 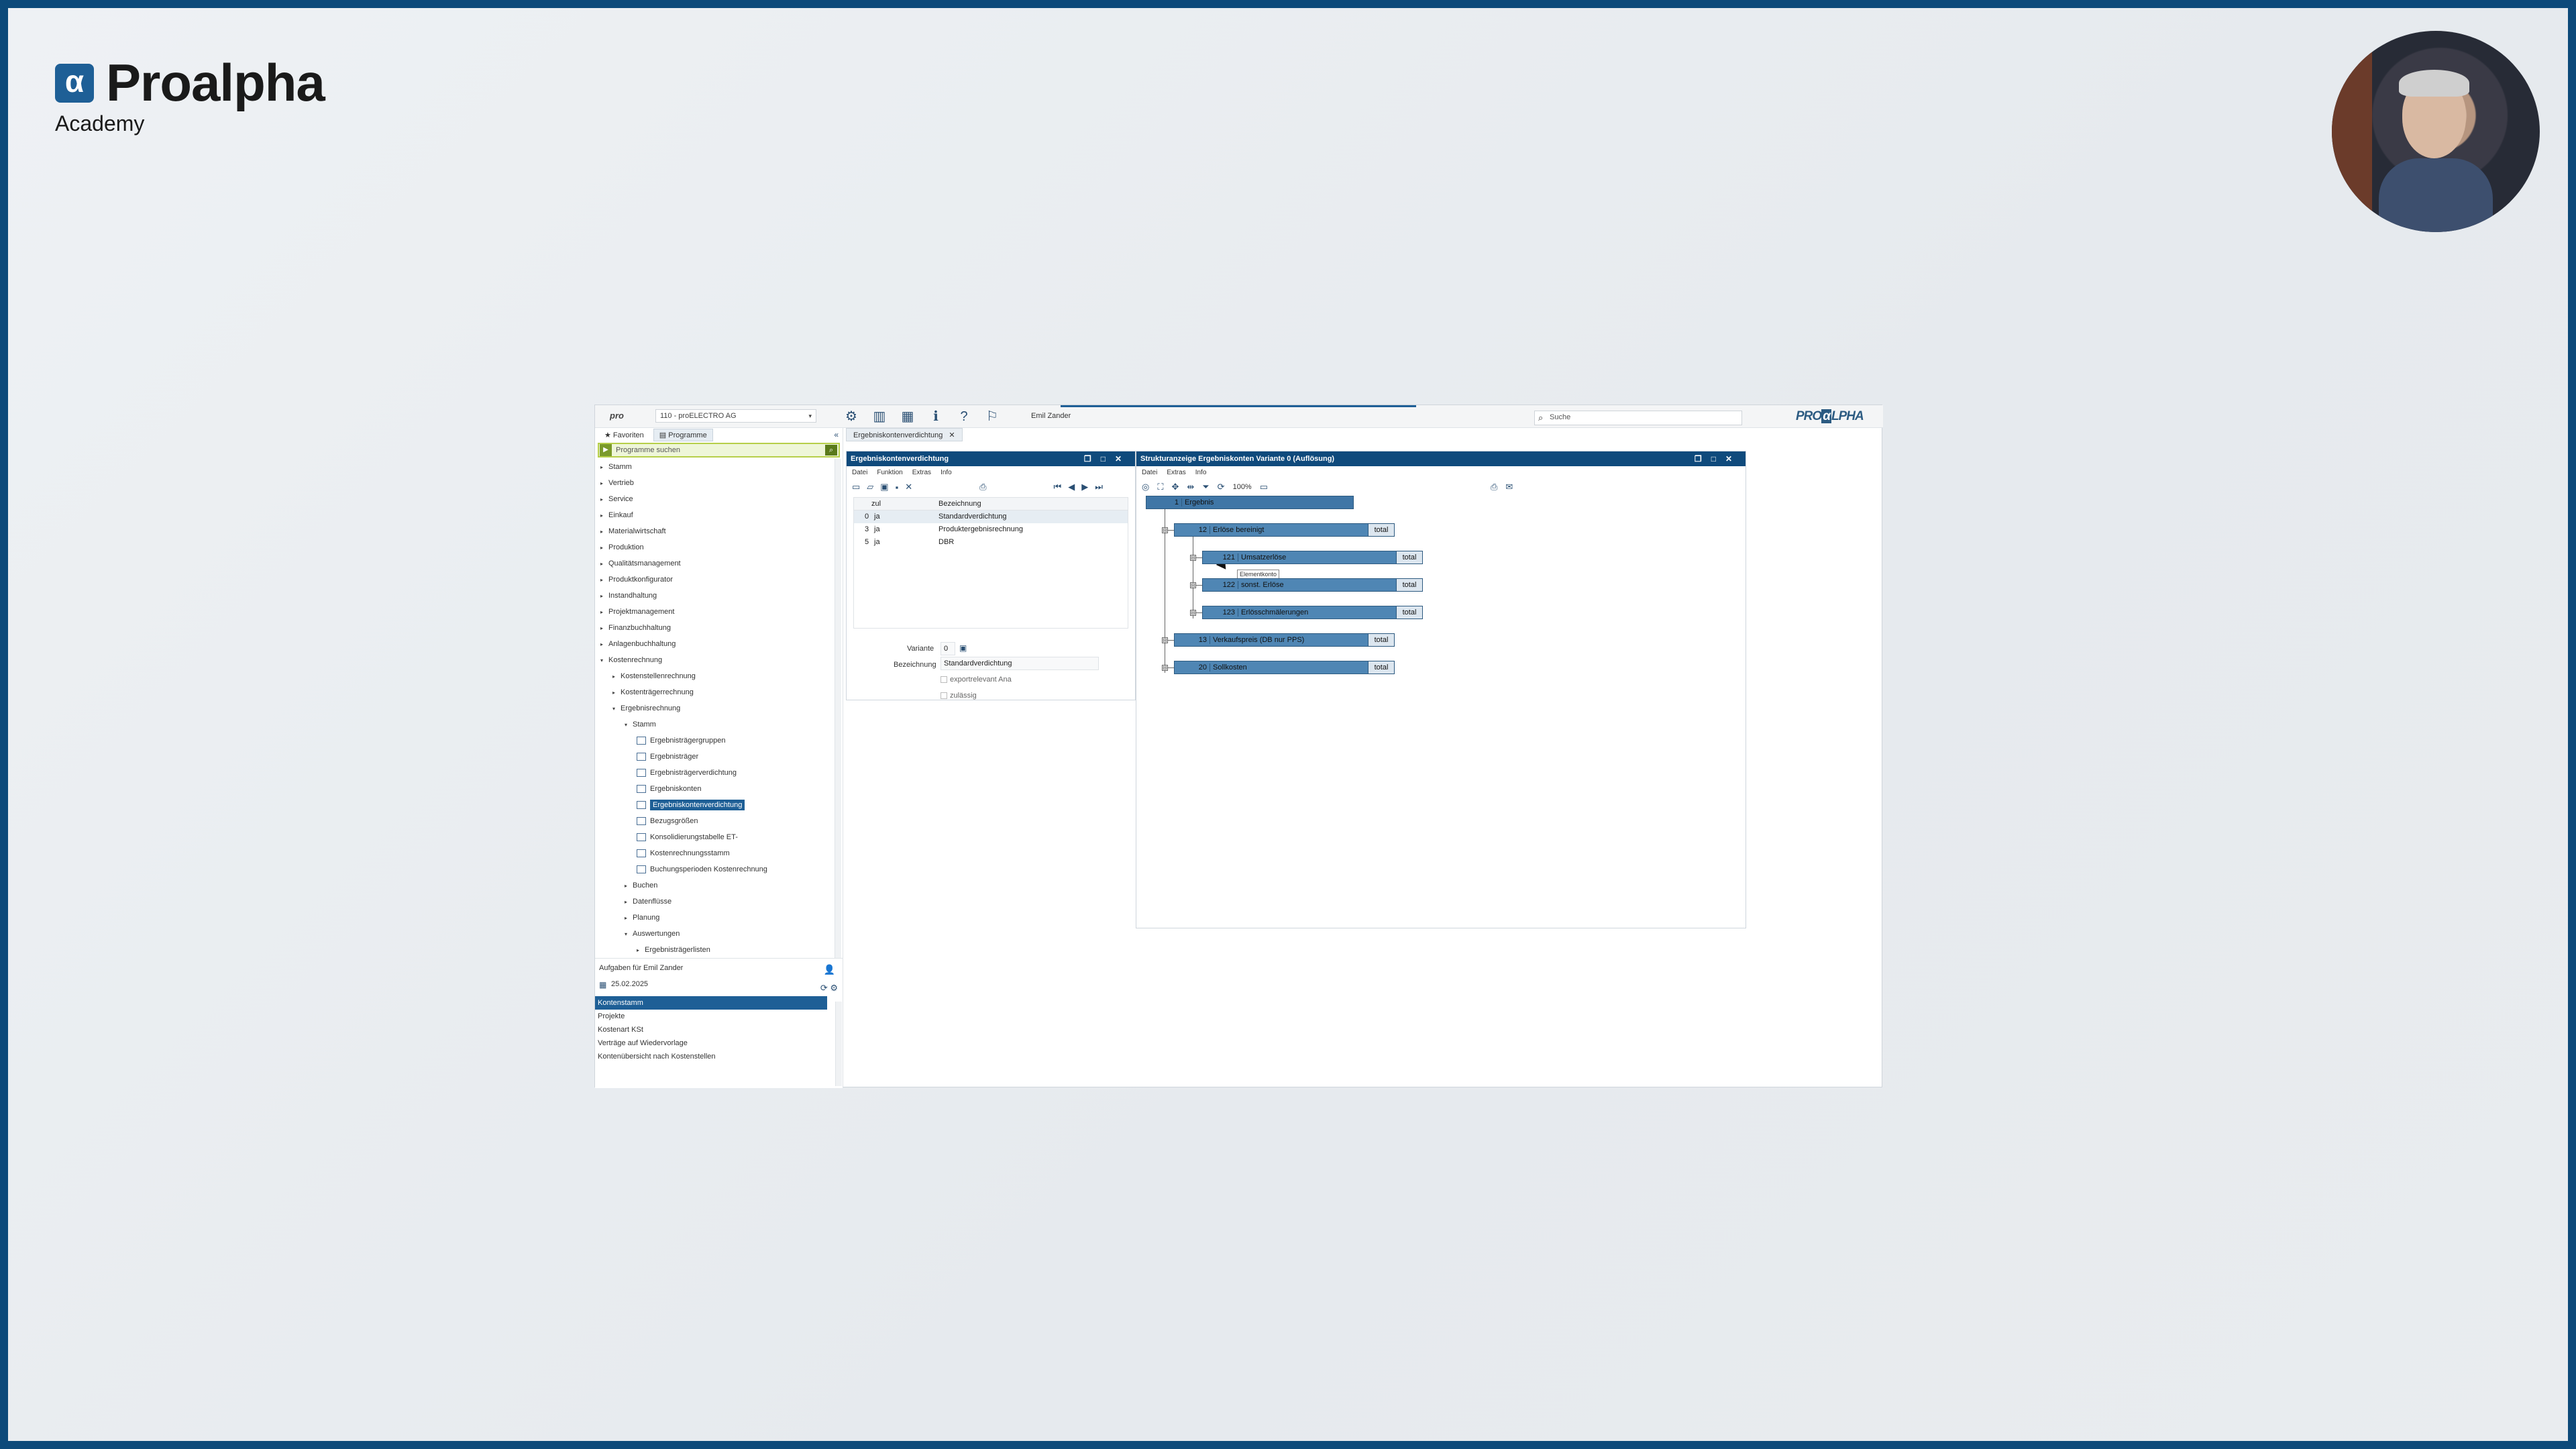 What do you see at coordinates (714, 628) in the screenshot?
I see `tree-item: ▸ Finanzbuchhaltung` at bounding box center [714, 628].